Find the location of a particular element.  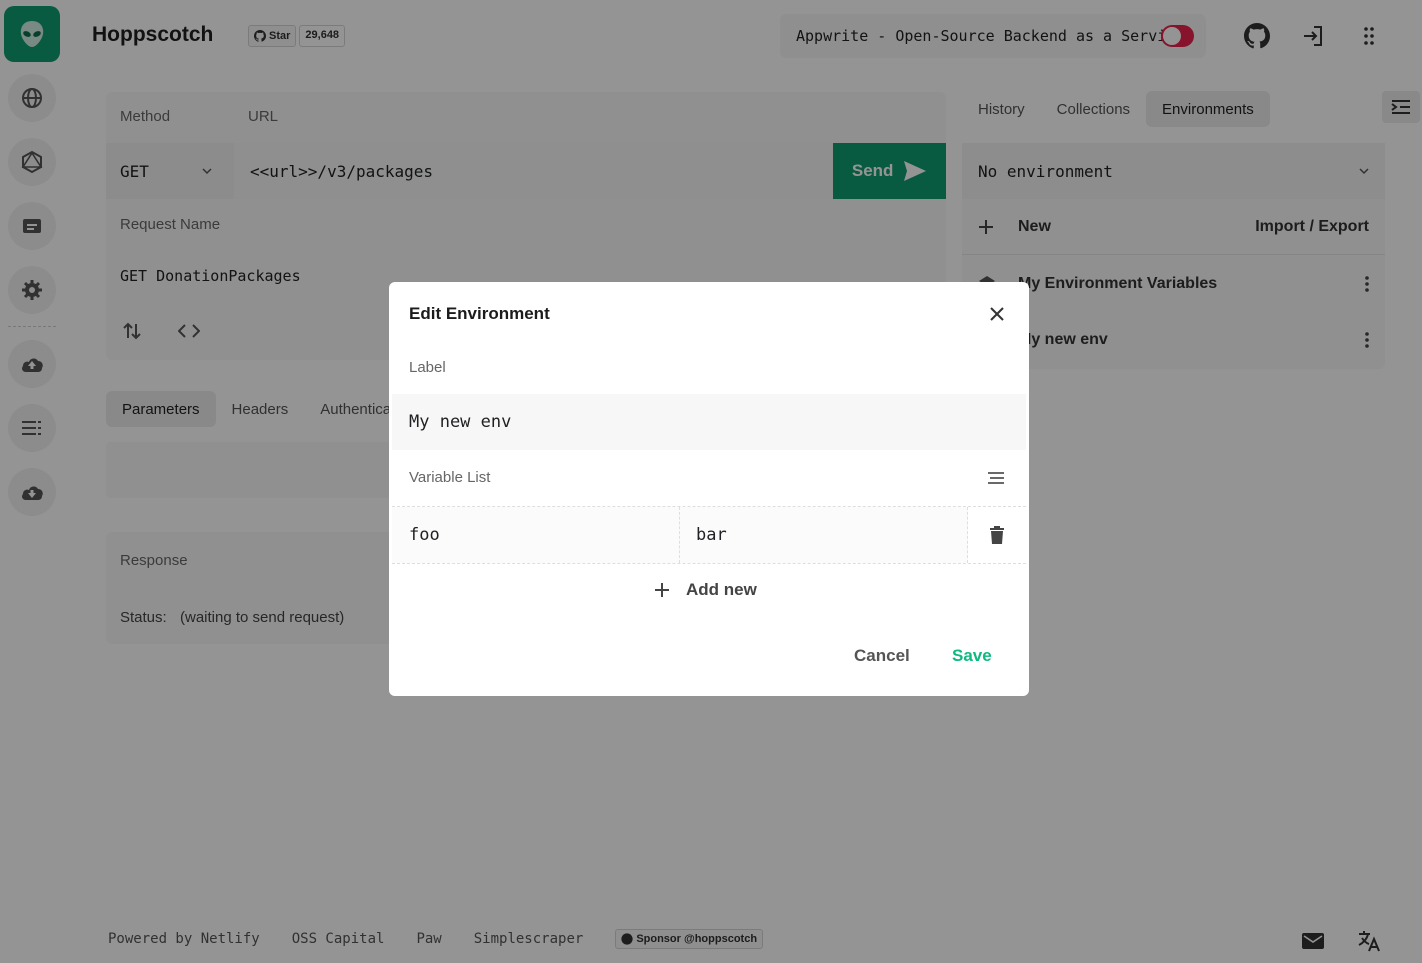

label-field-label: Label is located at coordinates (427, 367).